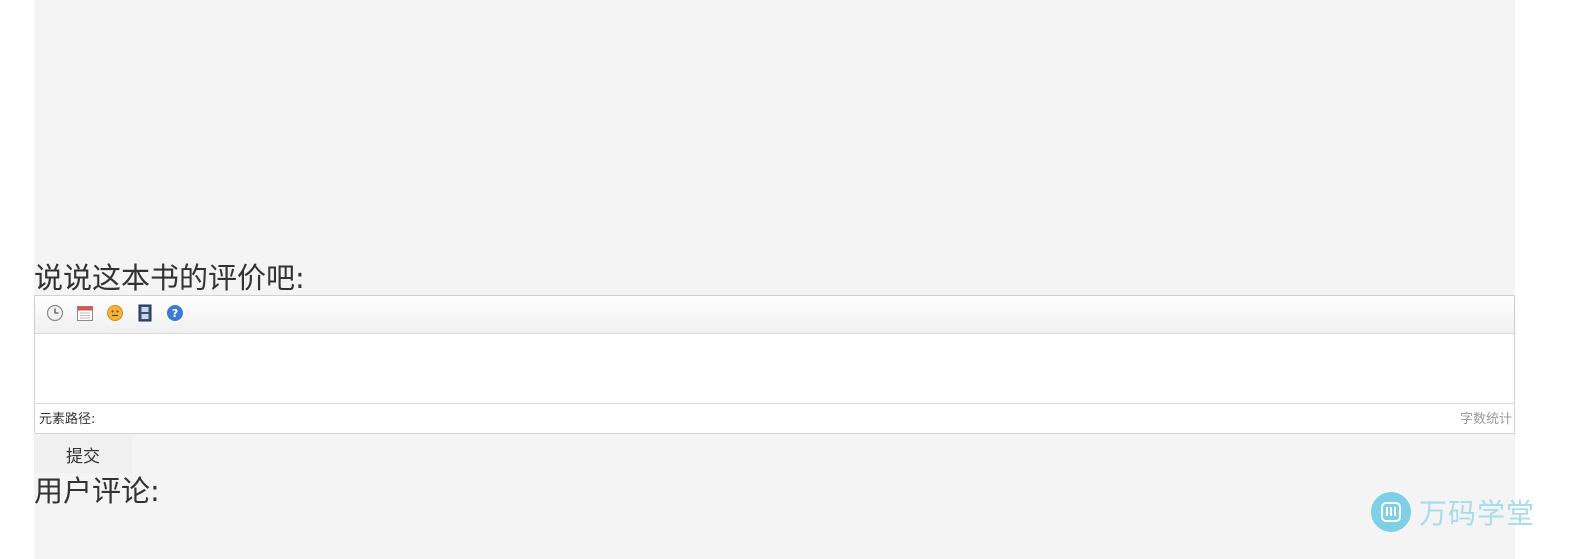  I want to click on word-count-label: 字数统计, so click(1485, 419).